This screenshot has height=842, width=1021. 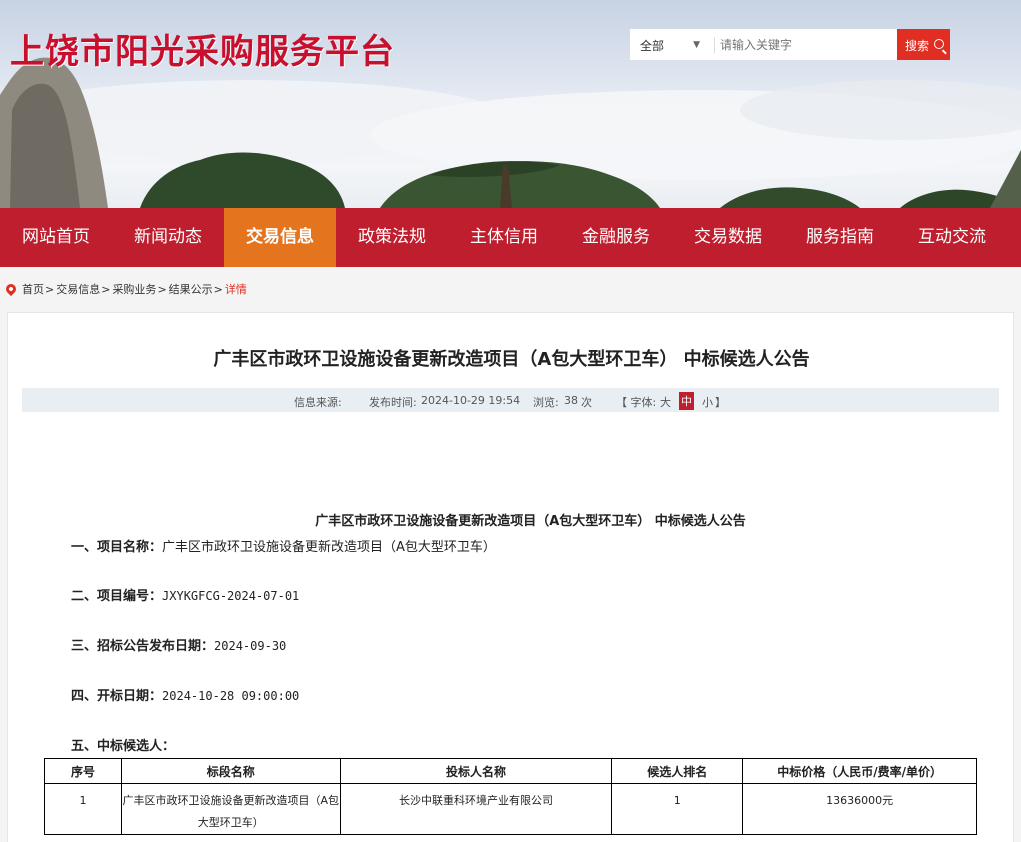 I want to click on nav-item-trade-info: 交易信息, so click(x=280, y=237).